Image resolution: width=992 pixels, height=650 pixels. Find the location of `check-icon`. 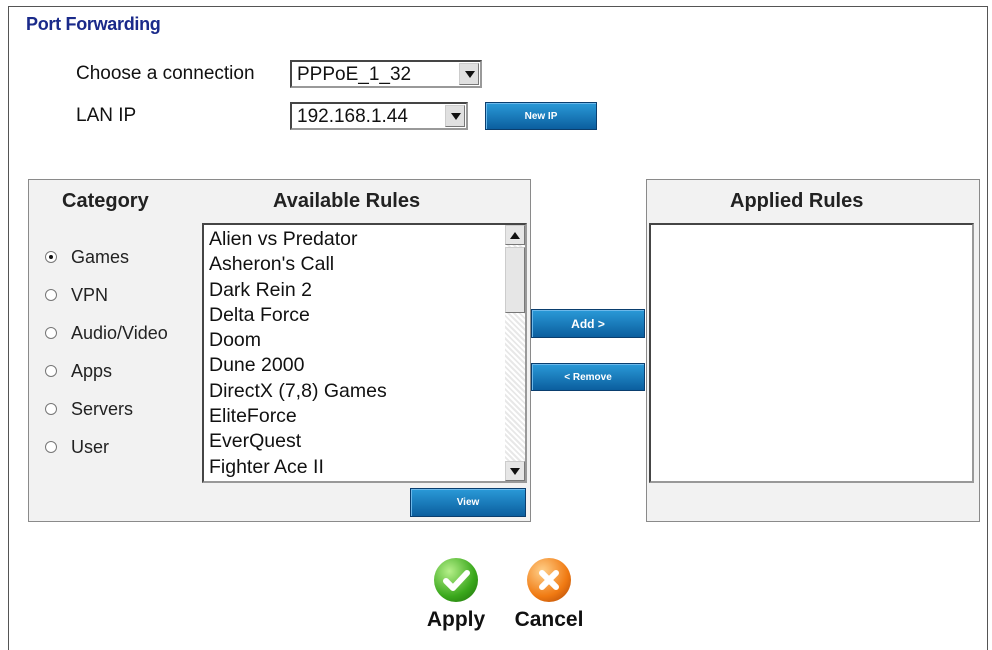

check-icon is located at coordinates (456, 580).